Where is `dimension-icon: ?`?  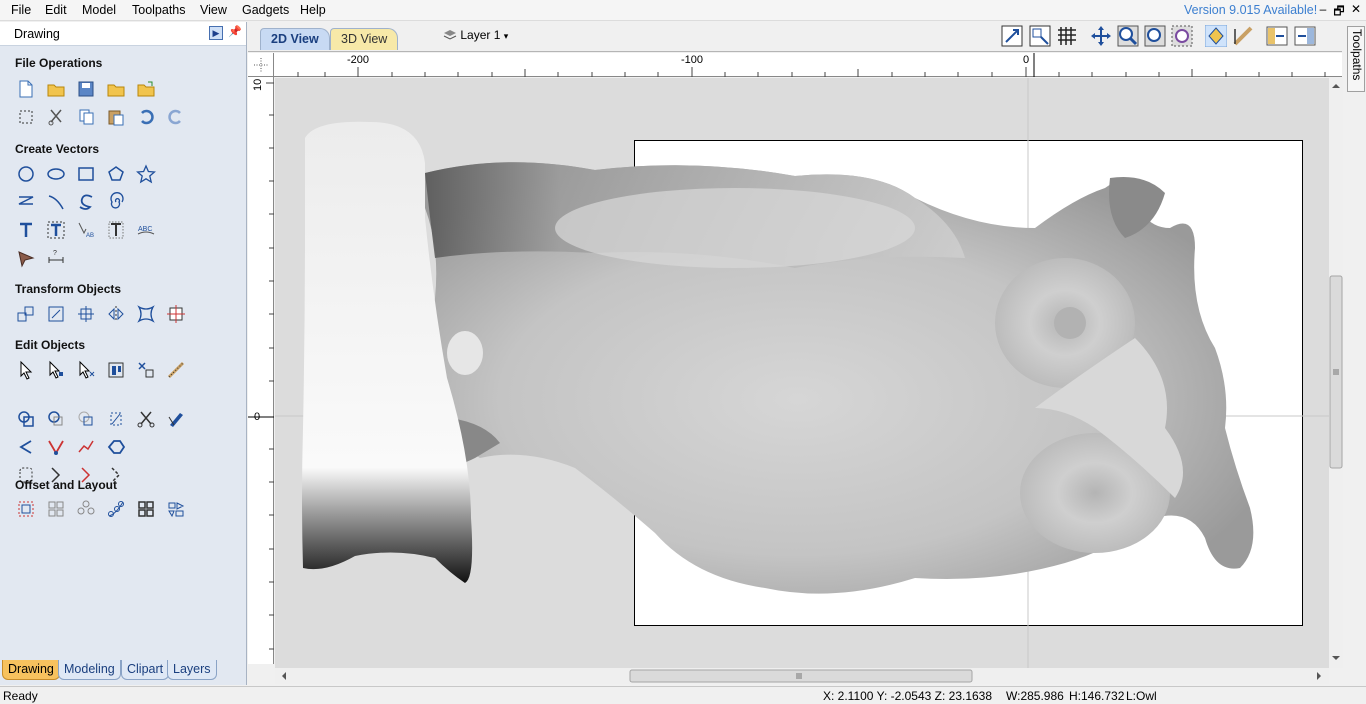 dimension-icon: ? is located at coordinates (56, 258).